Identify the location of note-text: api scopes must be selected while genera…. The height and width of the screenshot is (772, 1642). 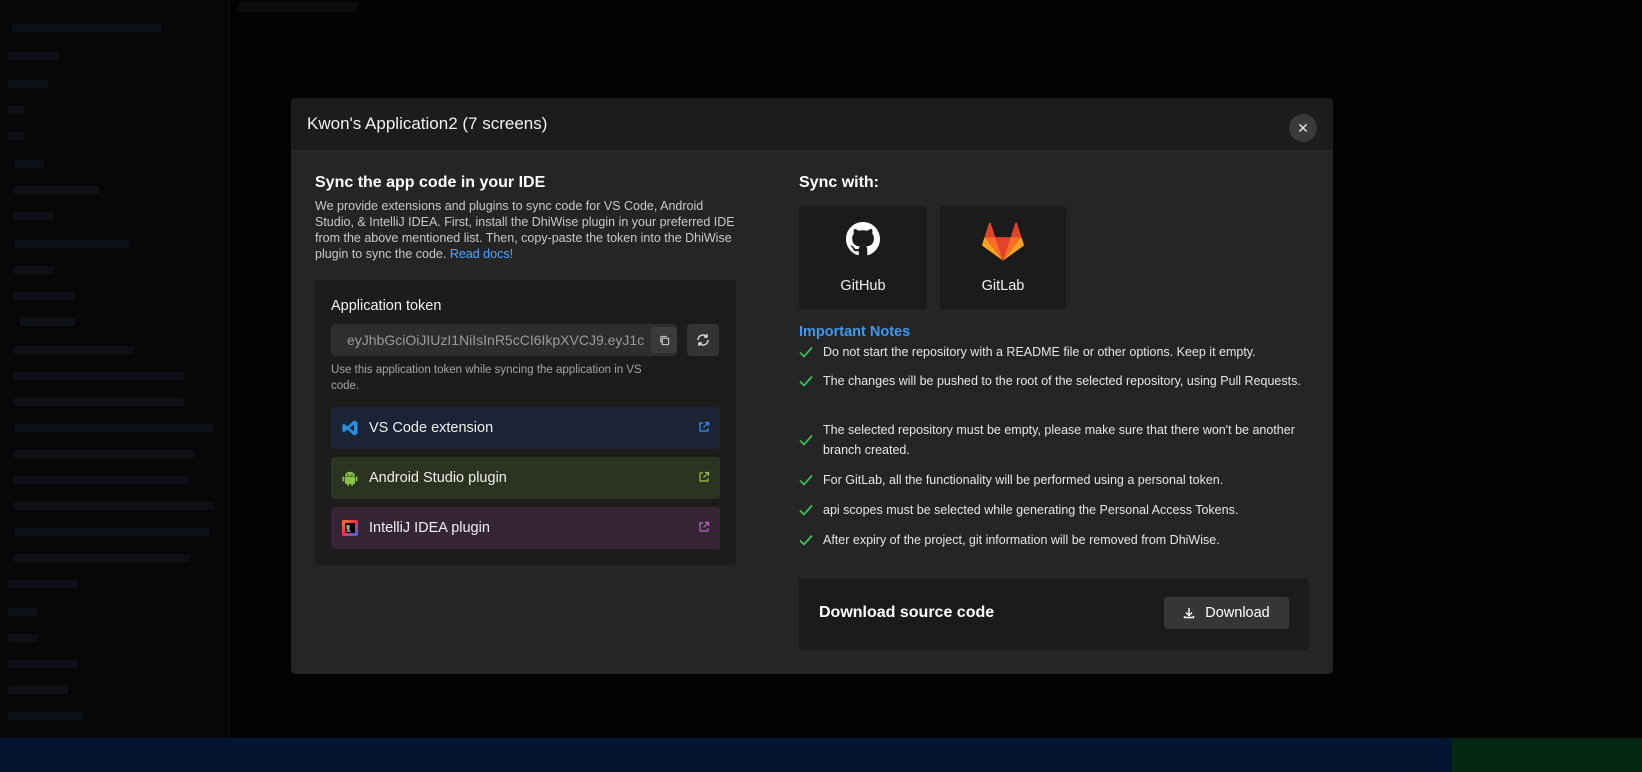
(1031, 510).